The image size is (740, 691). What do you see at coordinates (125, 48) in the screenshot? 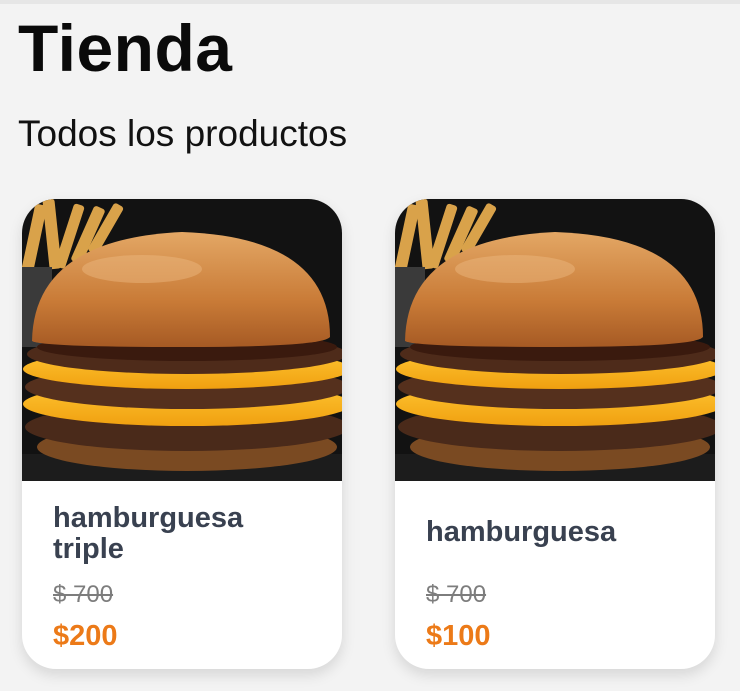
I see `page-title: Tienda` at bounding box center [125, 48].